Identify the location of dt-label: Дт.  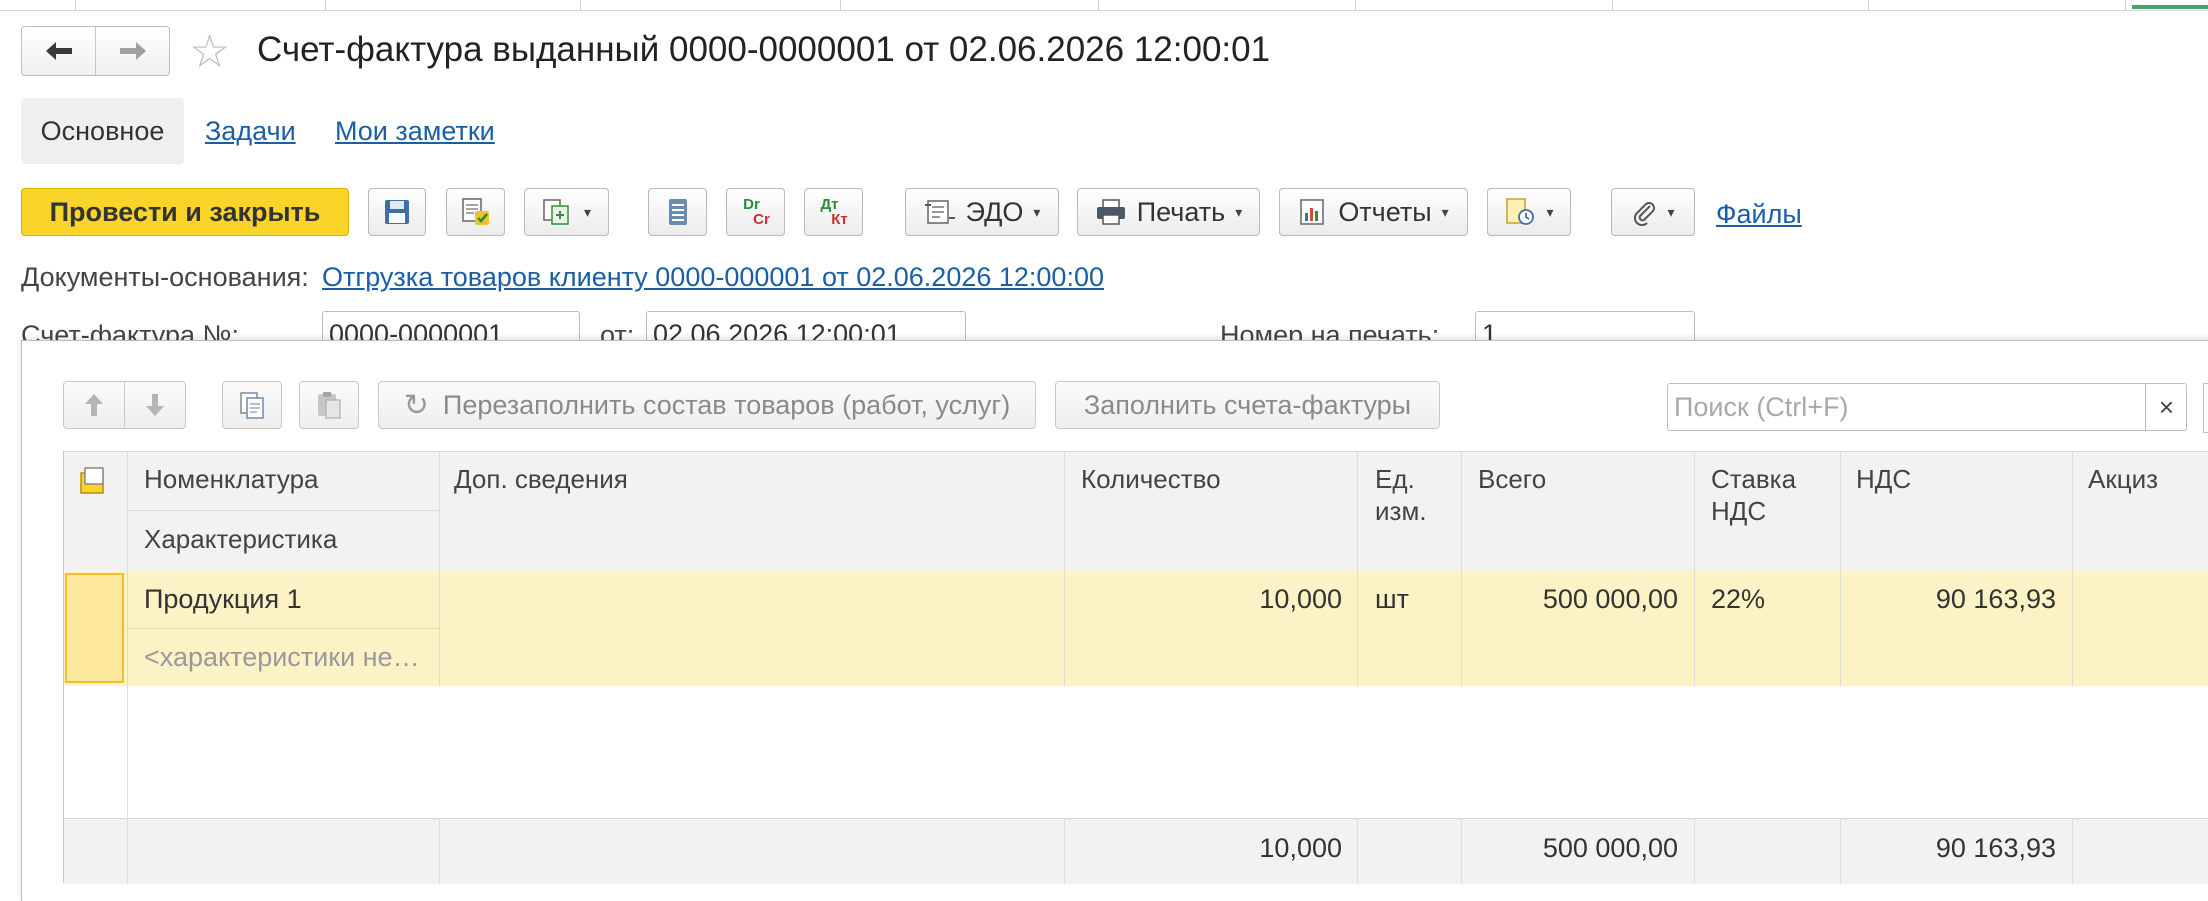
(829, 204).